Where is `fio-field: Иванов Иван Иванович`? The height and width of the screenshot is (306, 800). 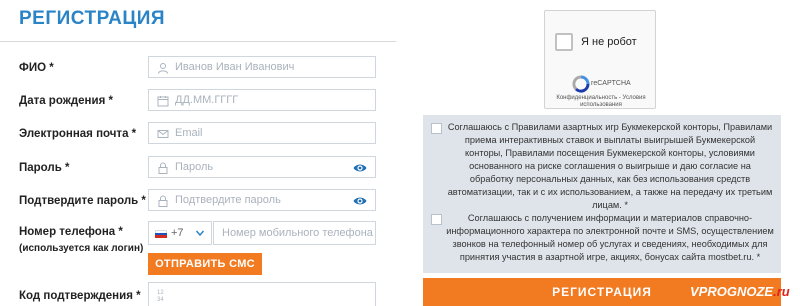
fio-field: Иванов Иван Иванович is located at coordinates (262, 67).